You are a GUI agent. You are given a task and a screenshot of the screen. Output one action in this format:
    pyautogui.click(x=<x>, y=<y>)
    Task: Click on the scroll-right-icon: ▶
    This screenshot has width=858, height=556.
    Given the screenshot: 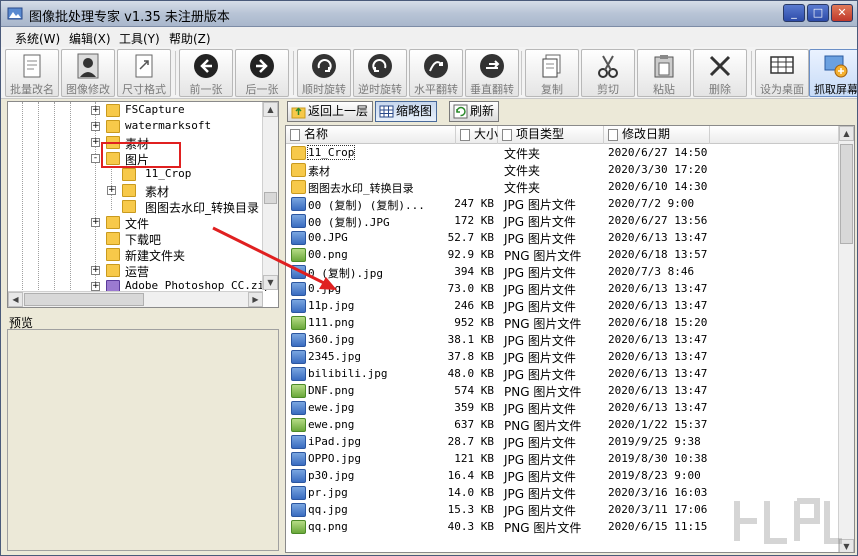 What is the action you would take?
    pyautogui.click(x=255, y=299)
    